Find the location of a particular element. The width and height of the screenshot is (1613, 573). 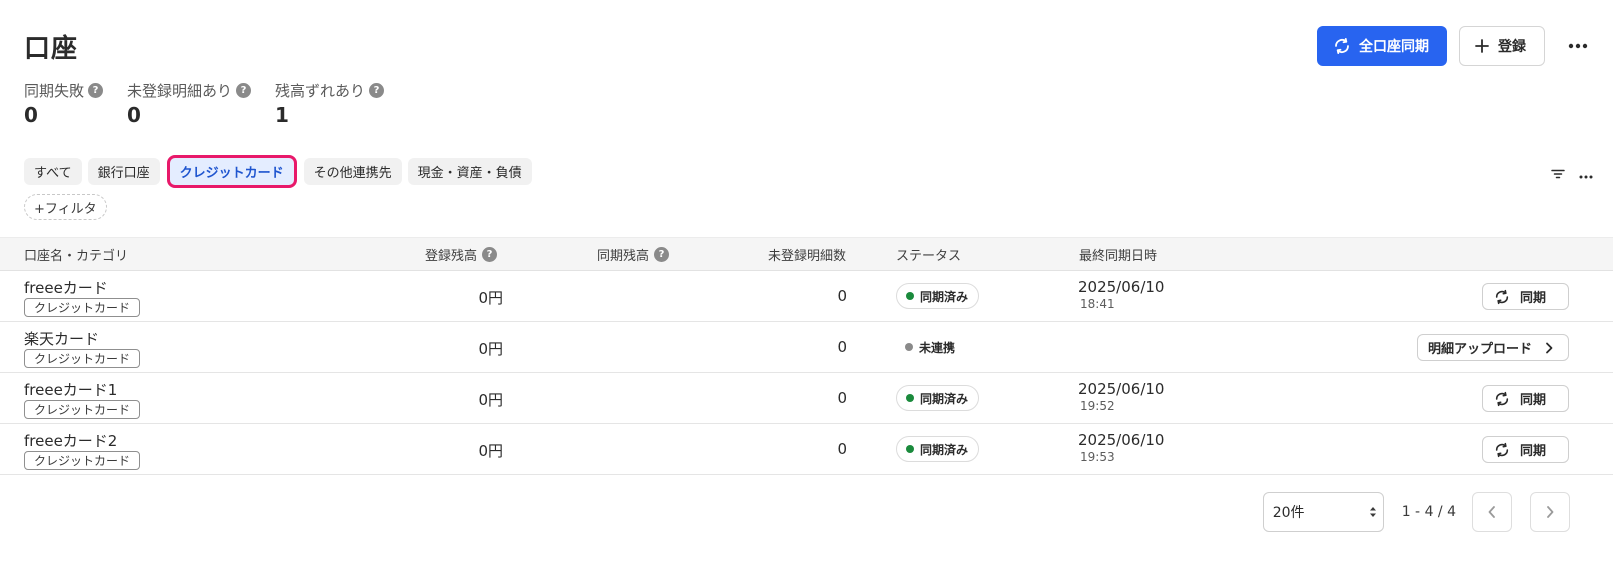

tab-bank: 銀行口座 is located at coordinates (123, 171).